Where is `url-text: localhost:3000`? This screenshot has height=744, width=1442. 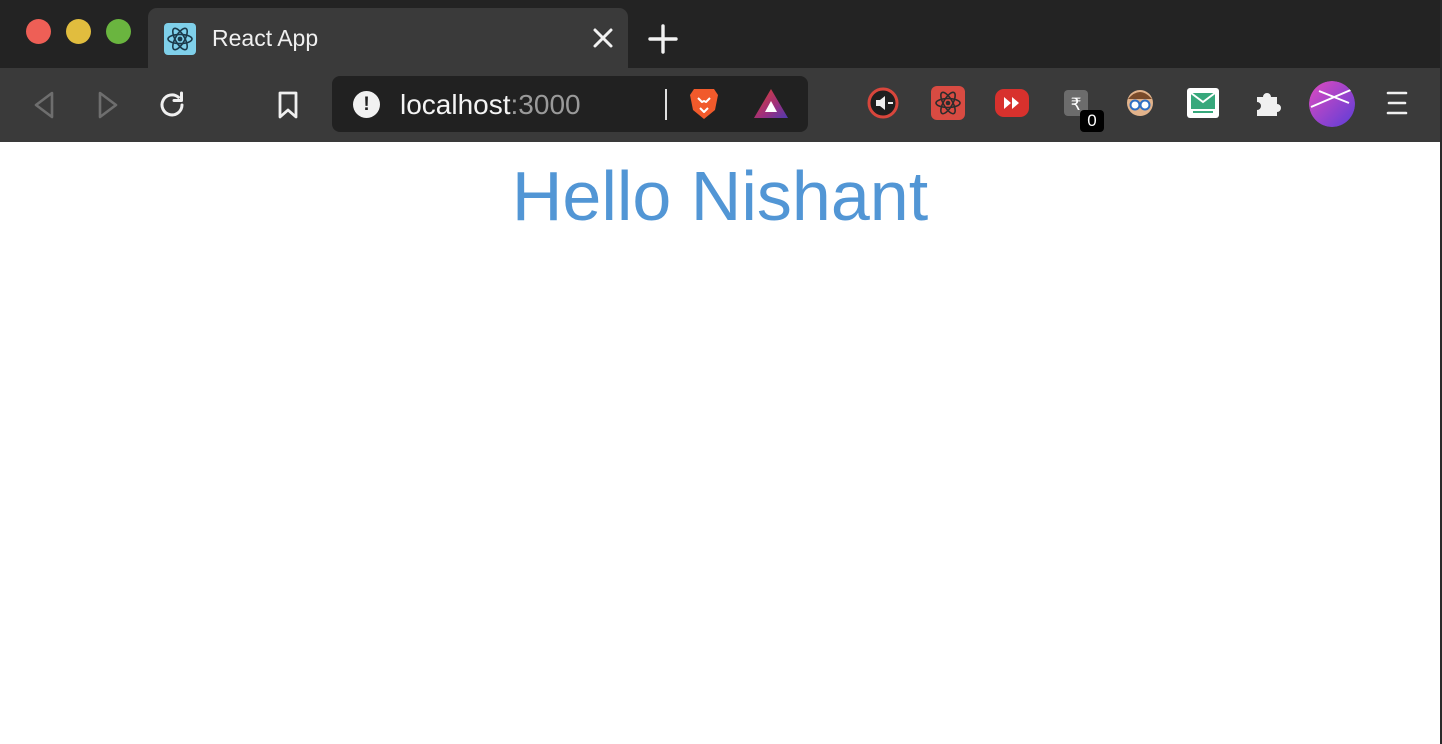
url-text: localhost:3000 is located at coordinates (490, 105).